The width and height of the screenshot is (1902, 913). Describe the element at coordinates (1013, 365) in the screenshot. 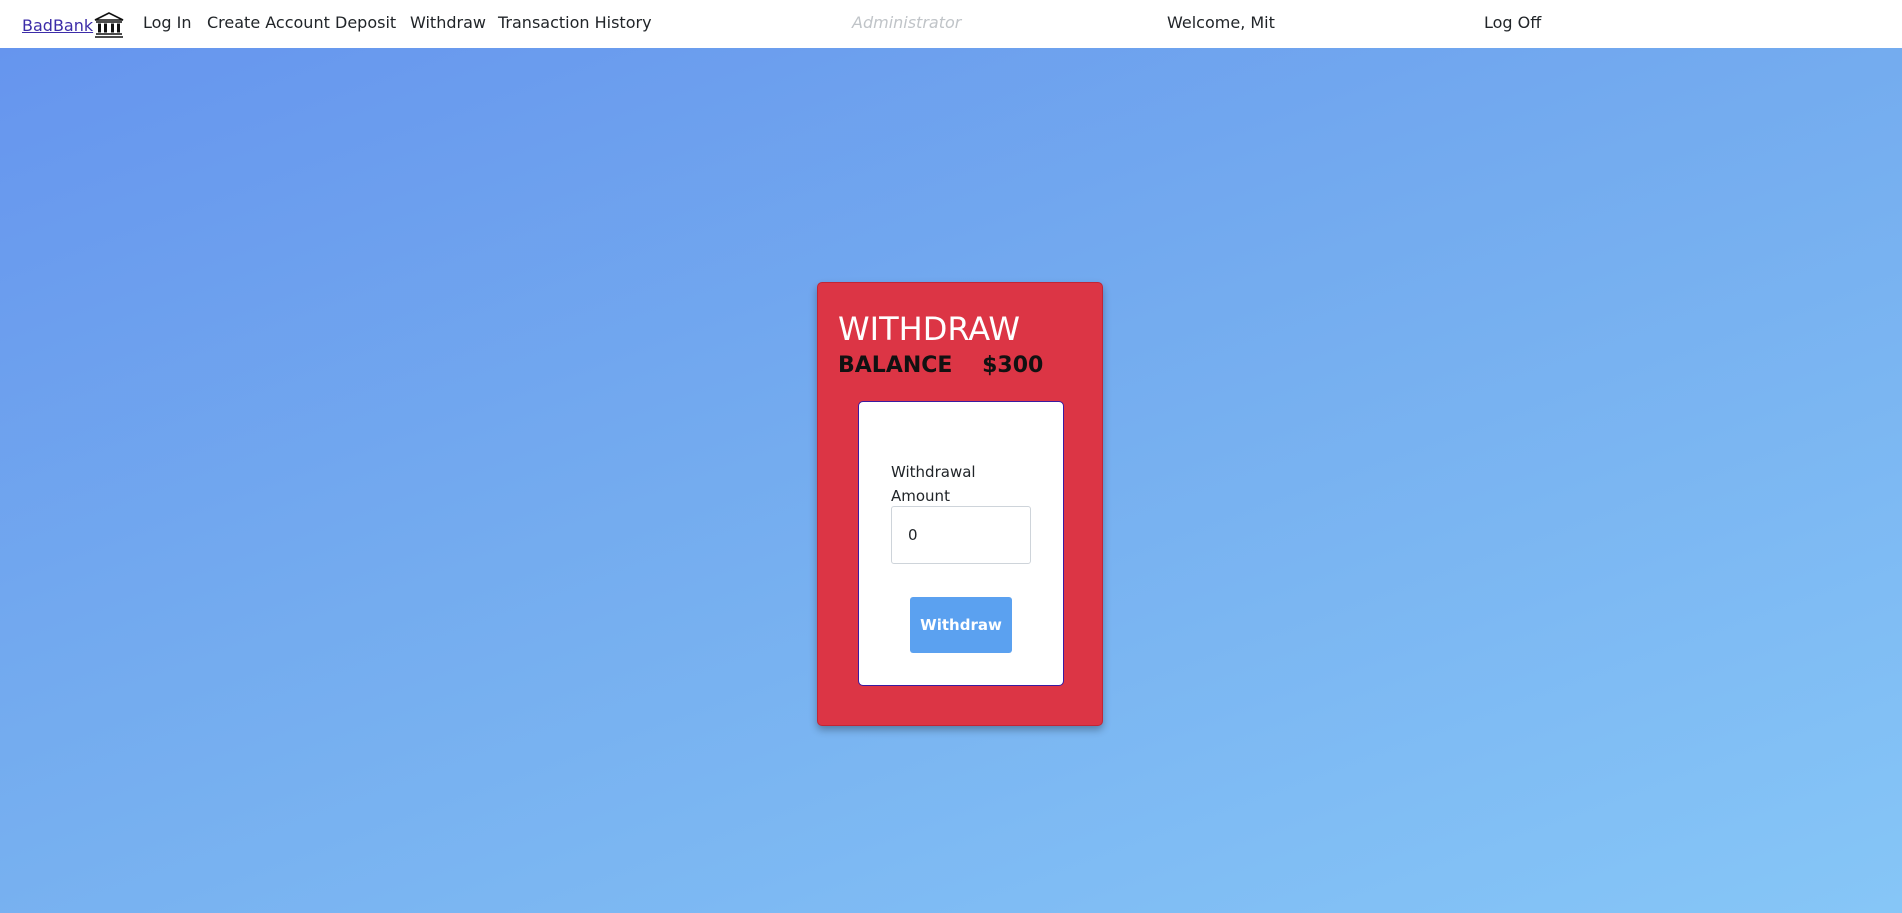

I see `balance-value: $300` at that location.